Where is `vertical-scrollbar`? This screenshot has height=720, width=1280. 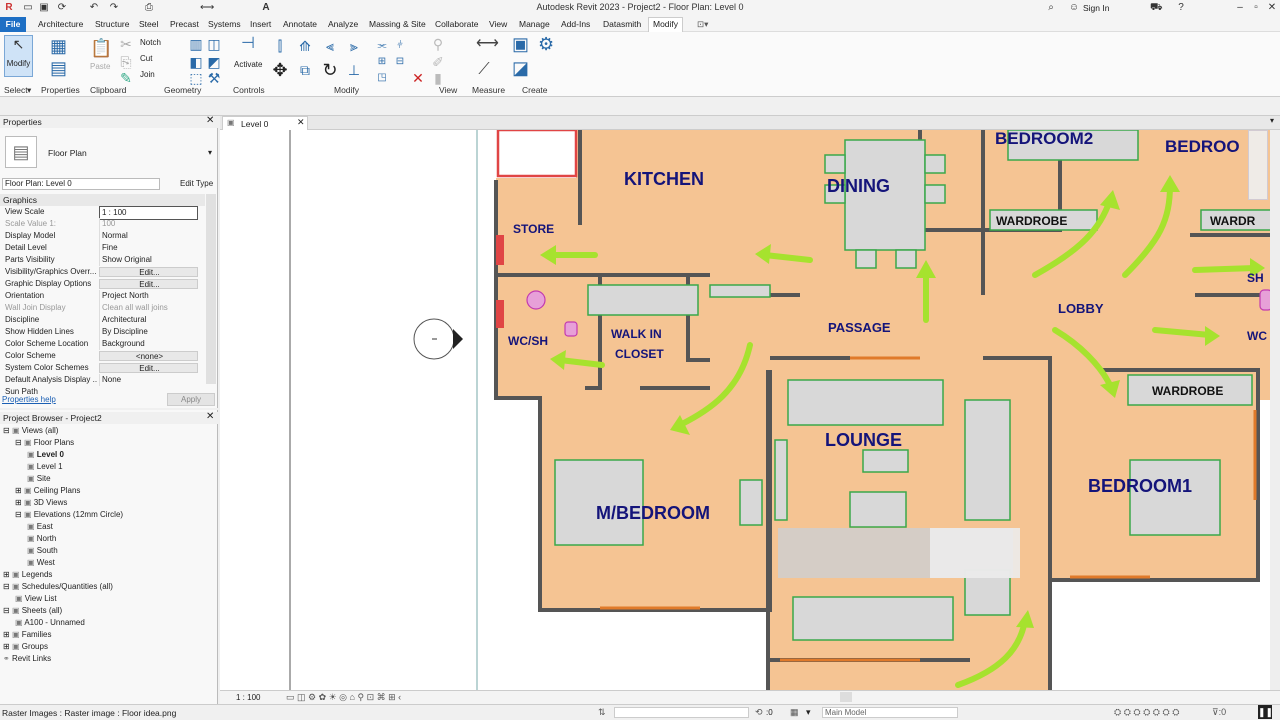
vertical-scrollbar is located at coordinates (1275, 411).